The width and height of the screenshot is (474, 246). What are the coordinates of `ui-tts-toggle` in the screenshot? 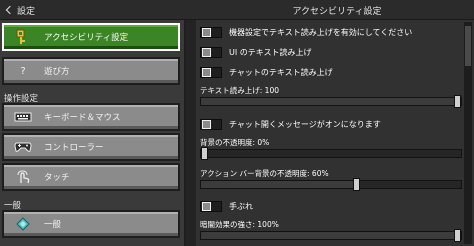 It's located at (211, 52).